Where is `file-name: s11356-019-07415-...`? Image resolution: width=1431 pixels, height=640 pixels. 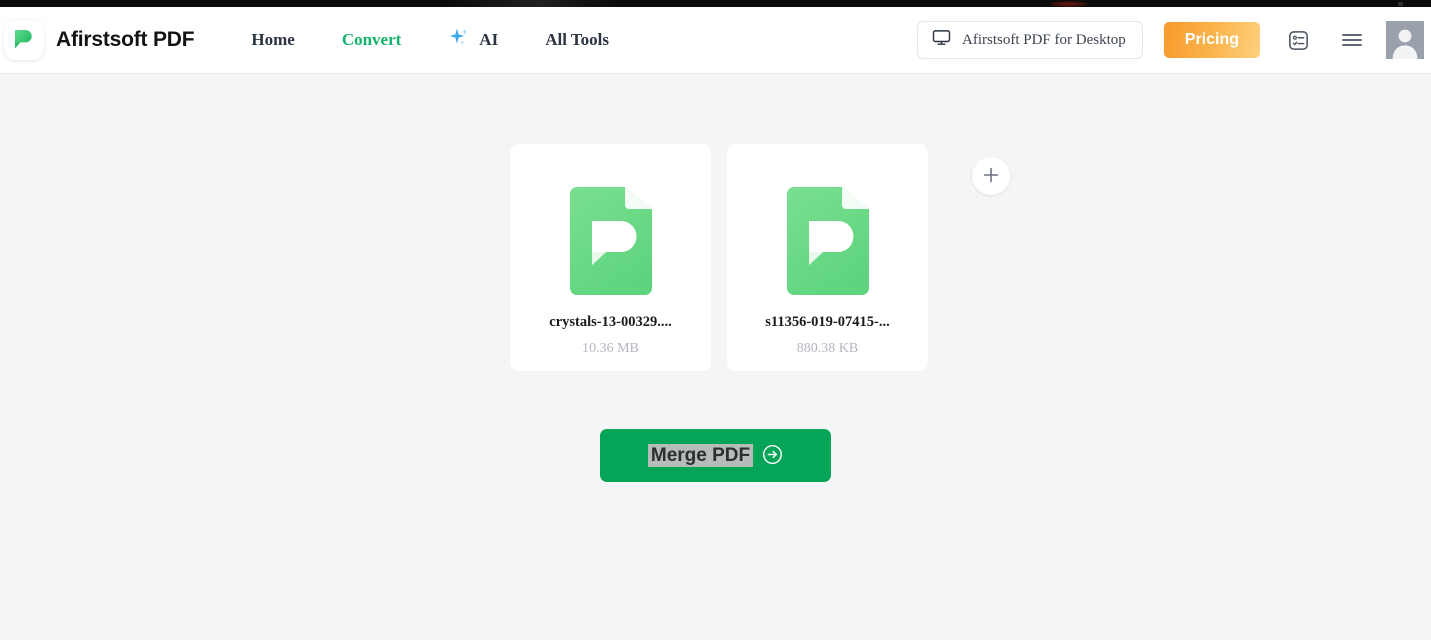 file-name: s11356-019-07415-... is located at coordinates (827, 322).